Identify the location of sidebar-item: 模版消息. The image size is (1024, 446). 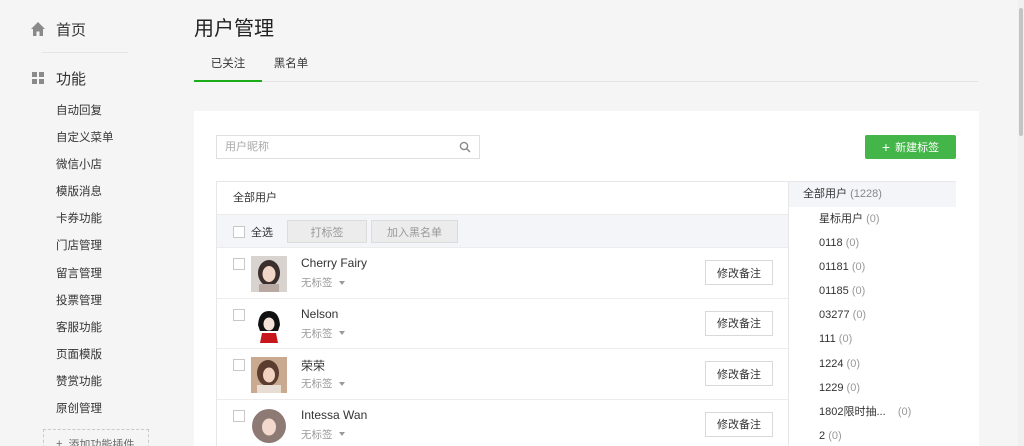
(85, 194).